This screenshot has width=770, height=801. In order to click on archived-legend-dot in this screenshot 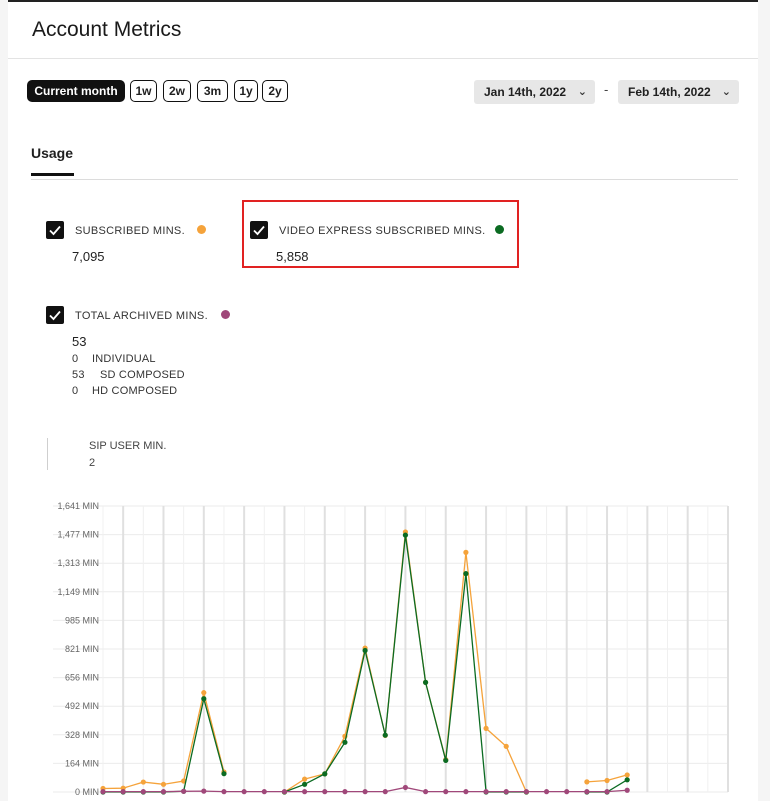, I will do `click(225, 314)`.